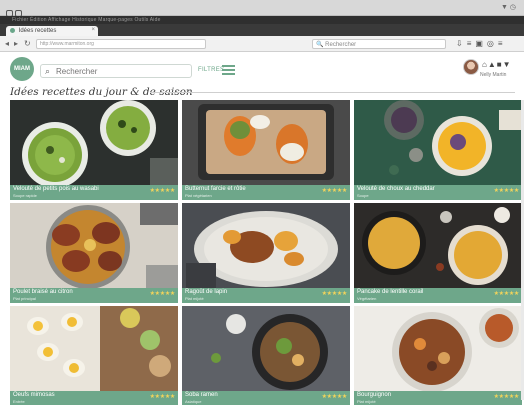 Image resolution: width=524 pixels, height=405 pixels. I want to click on recipe-subtitle: Soupe rapide, so click(25, 195).